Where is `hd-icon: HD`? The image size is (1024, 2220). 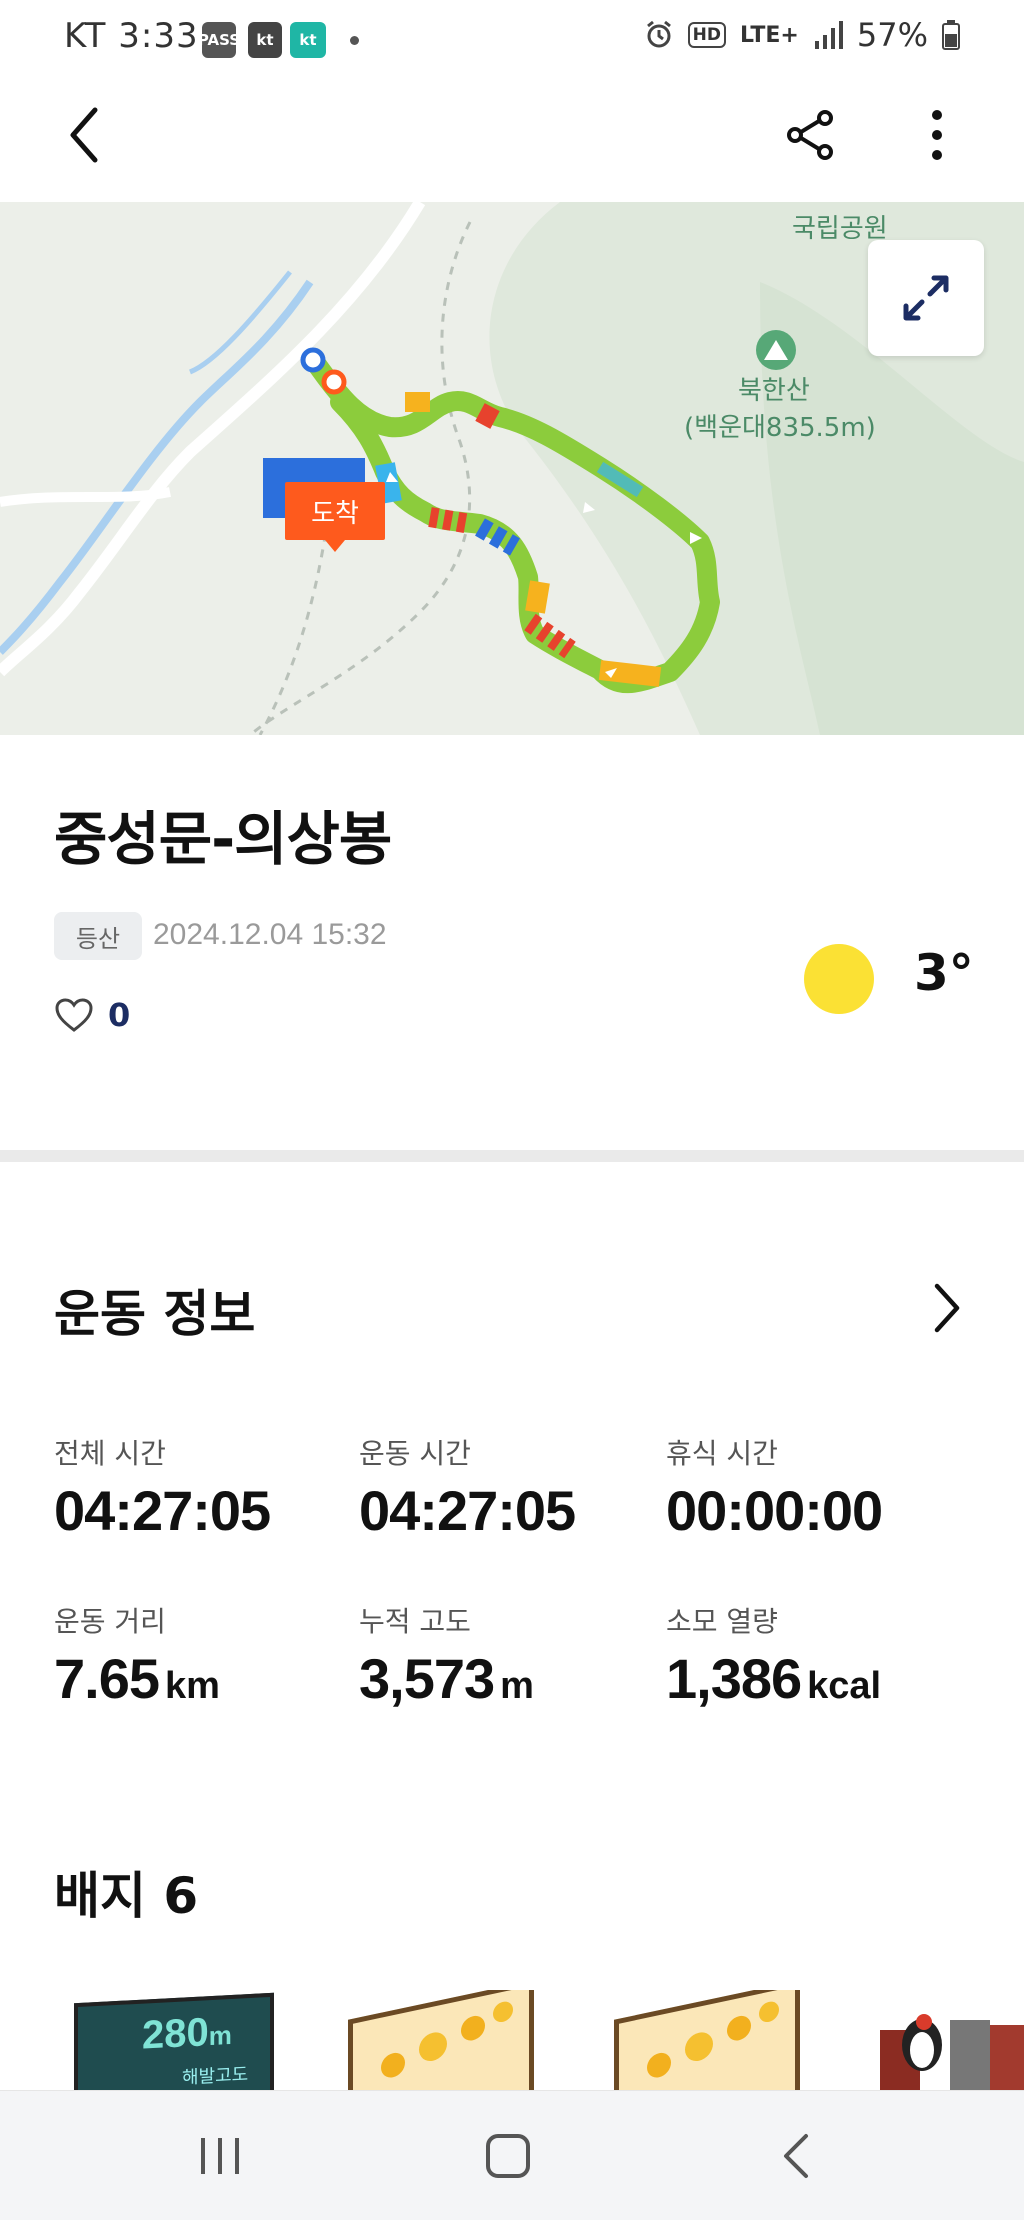 hd-icon: HD is located at coordinates (707, 35).